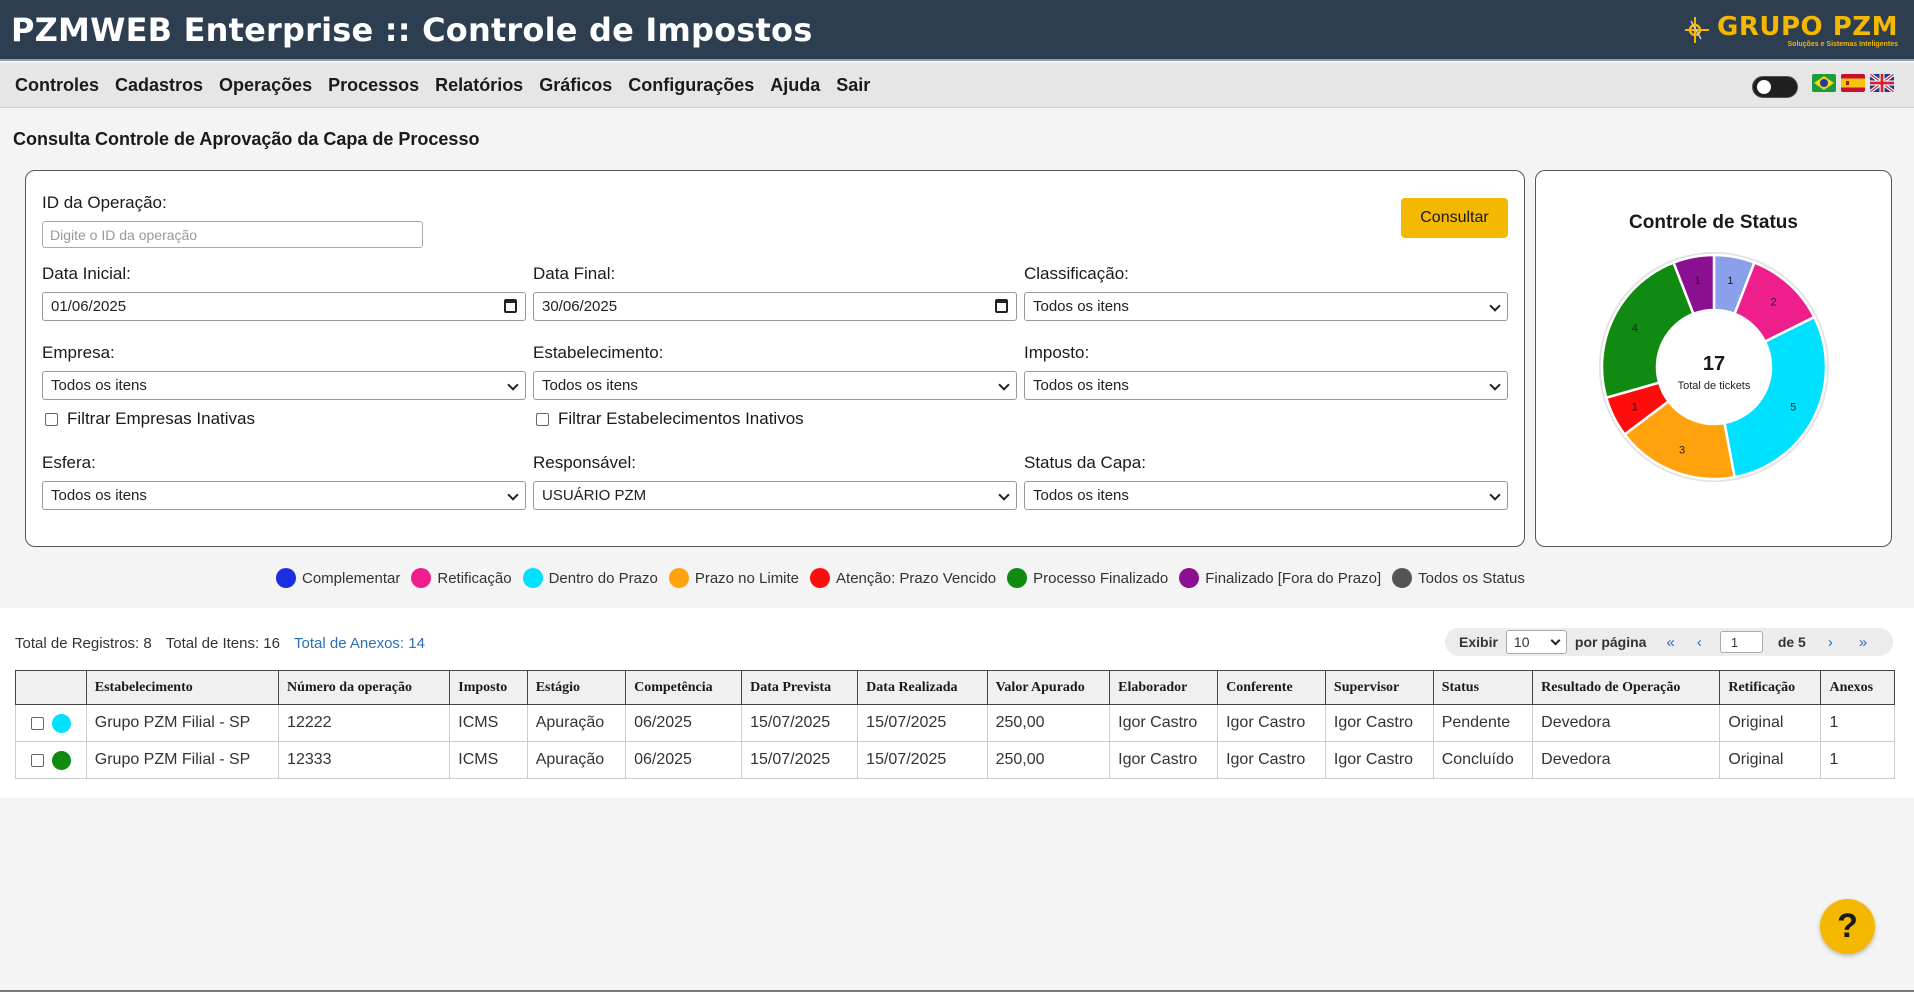  I want to click on next-page-button: ›, so click(1830, 642).